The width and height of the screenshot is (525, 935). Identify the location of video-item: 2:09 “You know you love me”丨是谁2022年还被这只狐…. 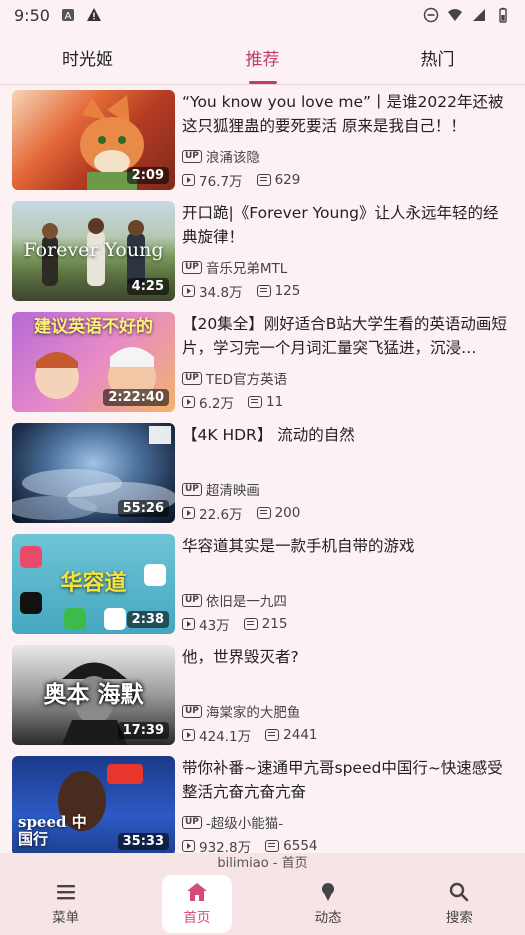
(264, 140).